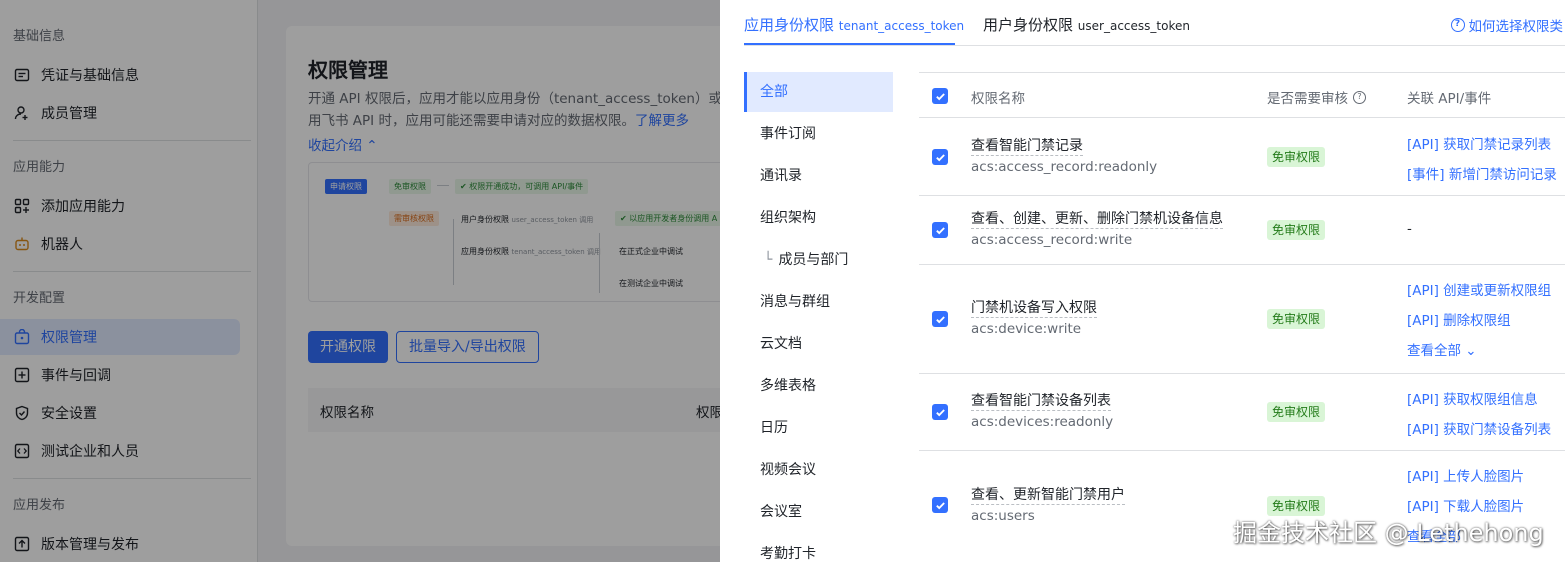 Image resolution: width=1565 pixels, height=562 pixels. I want to click on permission-code: acs:devices:readonly, so click(1042, 422).